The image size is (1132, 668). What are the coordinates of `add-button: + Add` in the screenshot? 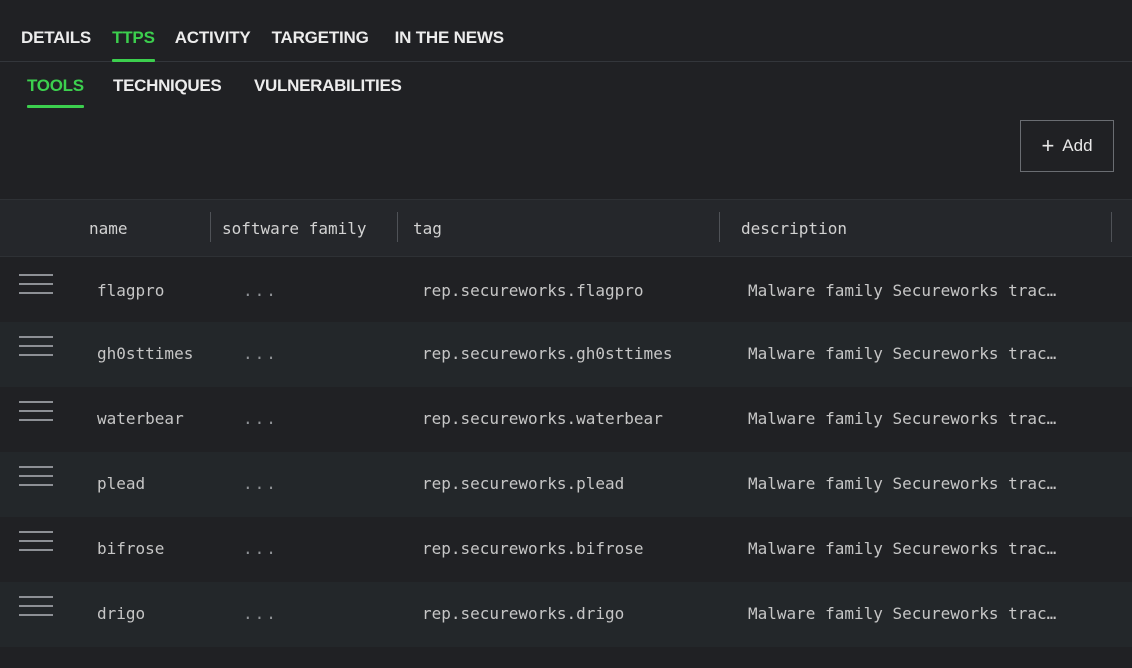 It's located at (1067, 146).